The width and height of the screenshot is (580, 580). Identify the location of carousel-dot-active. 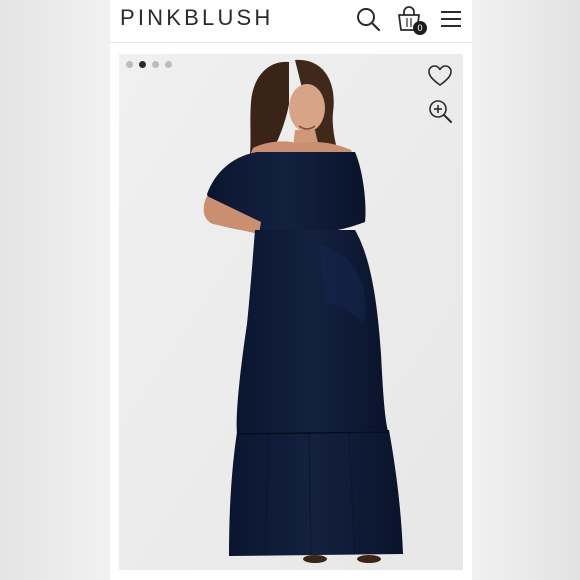
(142, 64).